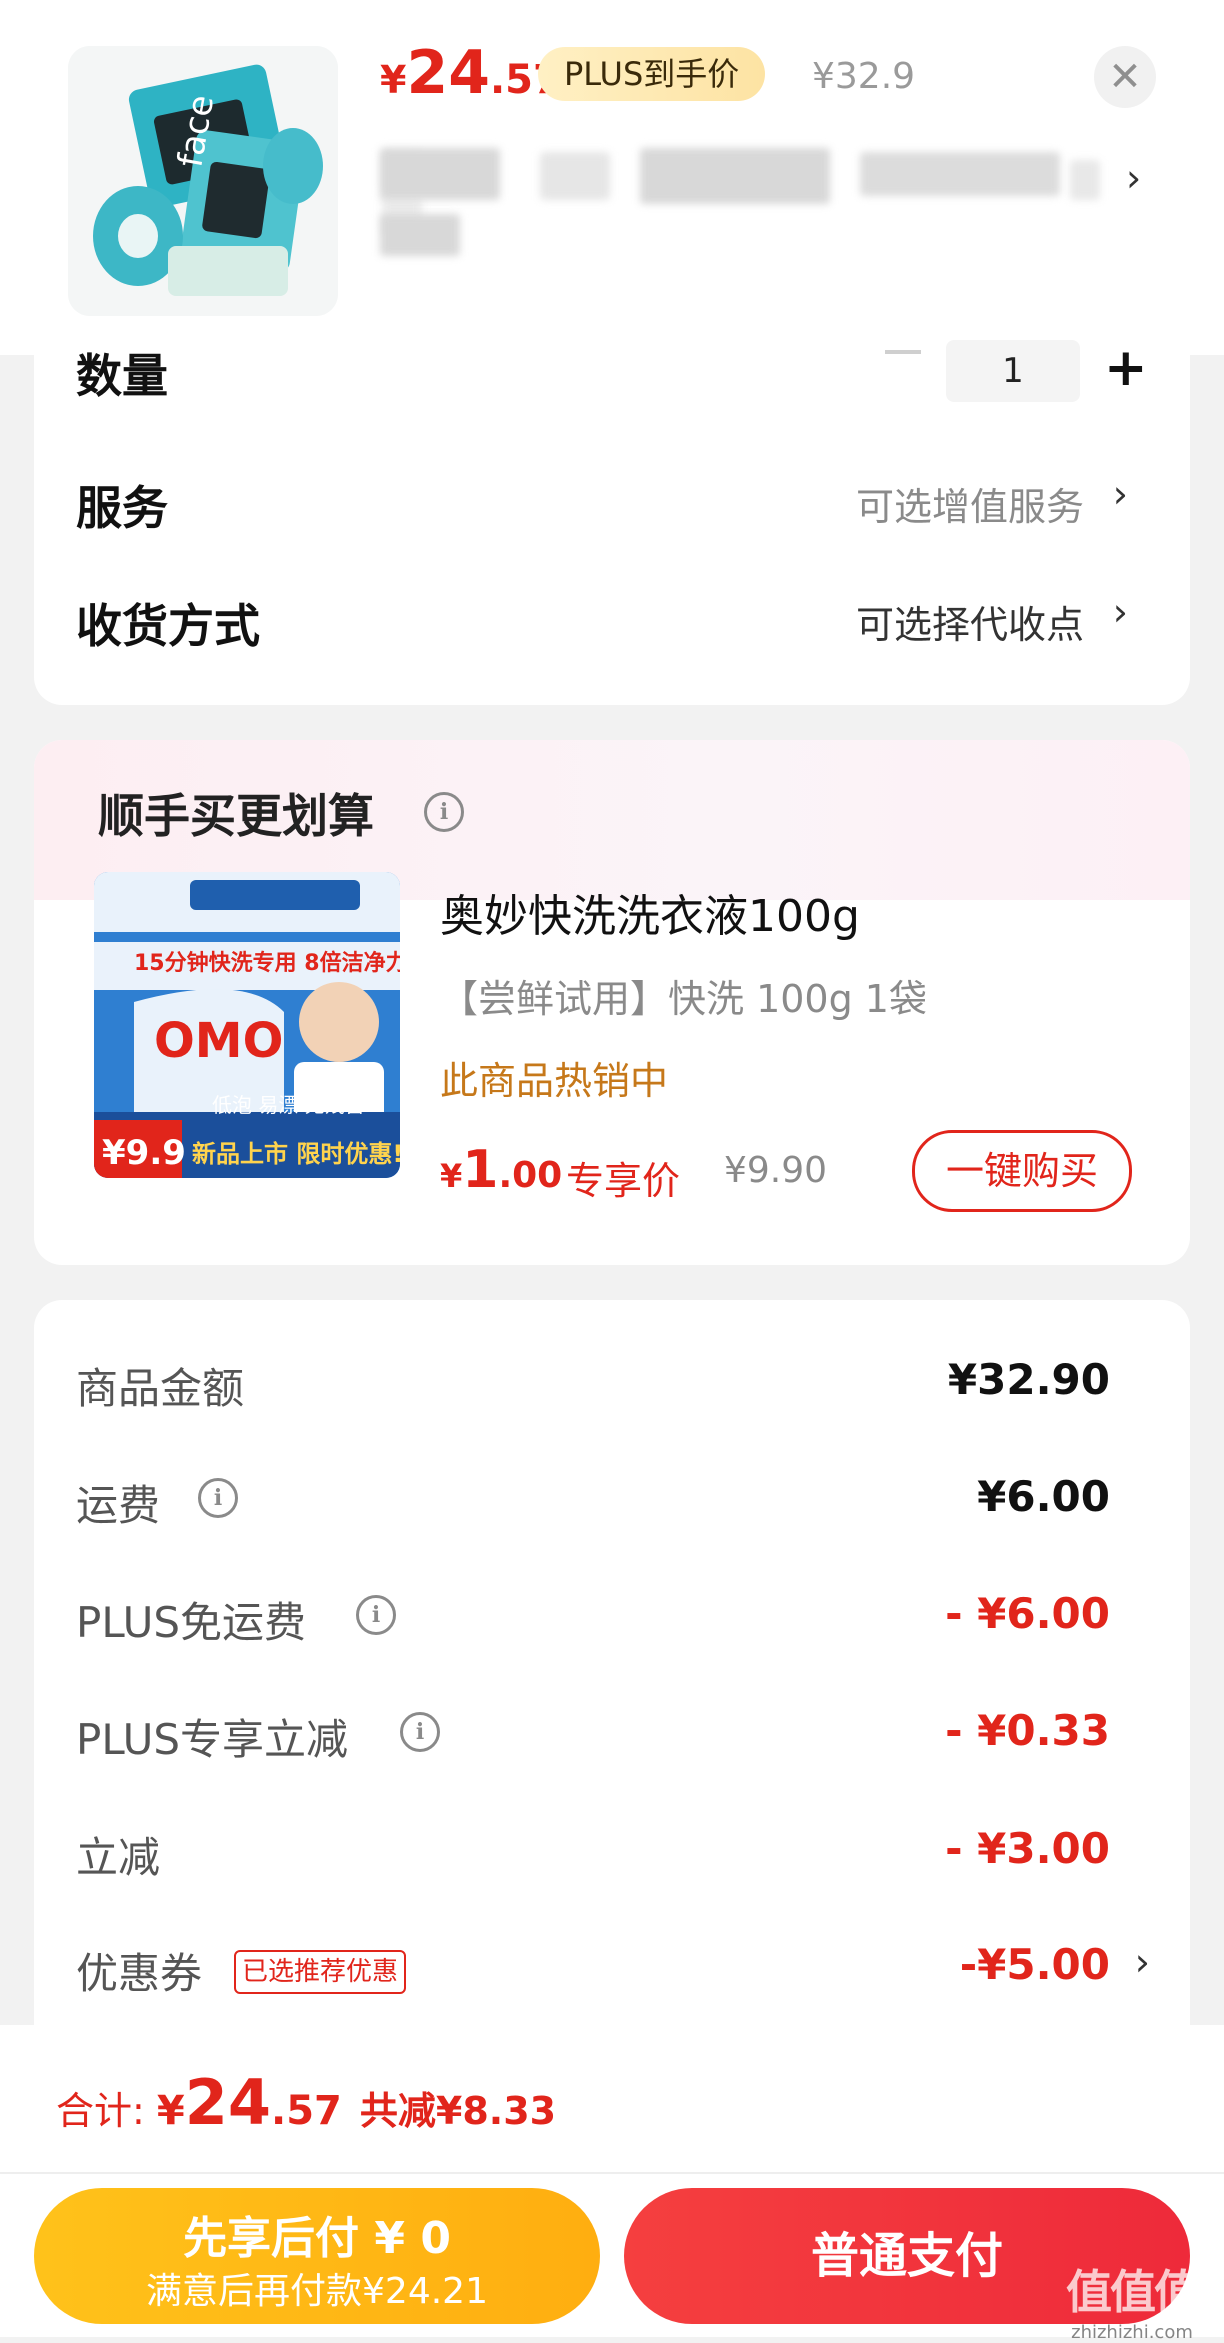  I want to click on divider, so click(612, 2173).